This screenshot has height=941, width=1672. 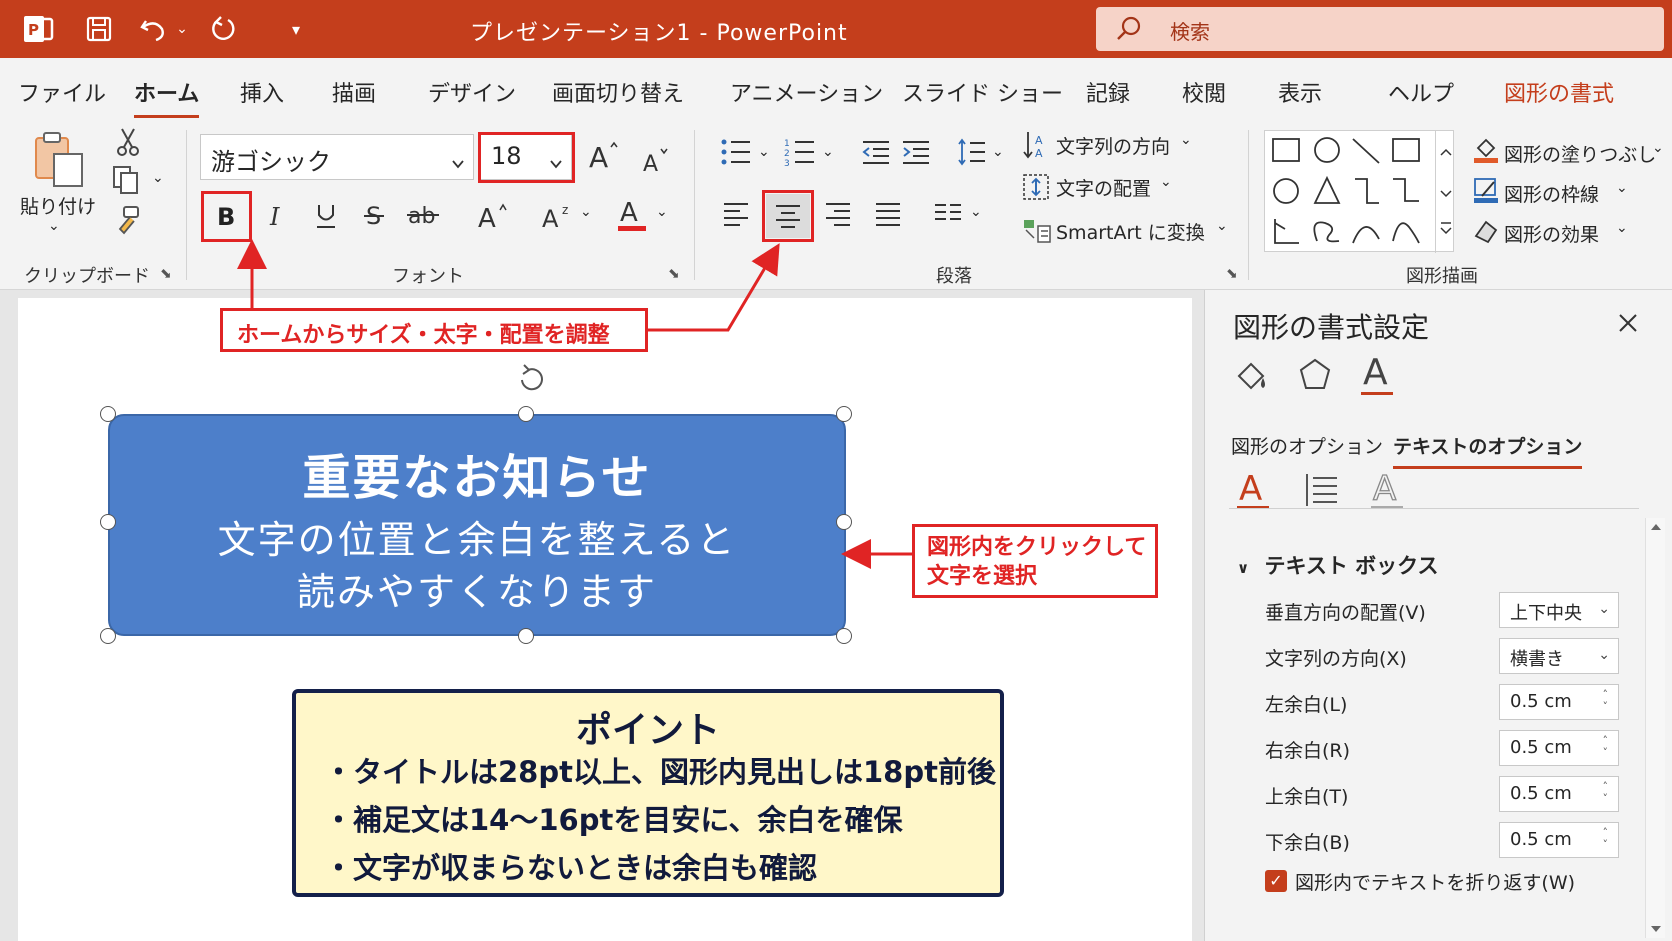 I want to click on point-item: ・タイトルは28pt以上、図形内見出しは18pt前後, so click(x=660, y=772).